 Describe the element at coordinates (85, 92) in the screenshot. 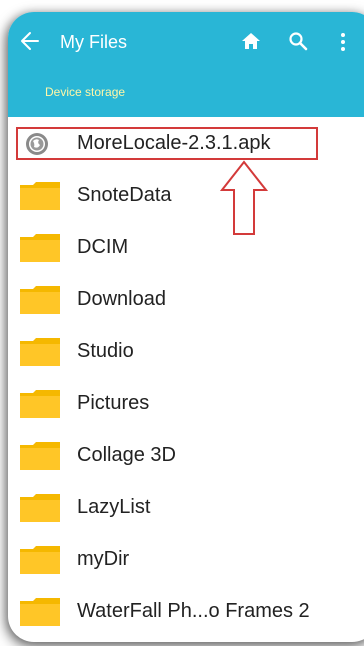

I see `breadcrumb: Device storage` at that location.